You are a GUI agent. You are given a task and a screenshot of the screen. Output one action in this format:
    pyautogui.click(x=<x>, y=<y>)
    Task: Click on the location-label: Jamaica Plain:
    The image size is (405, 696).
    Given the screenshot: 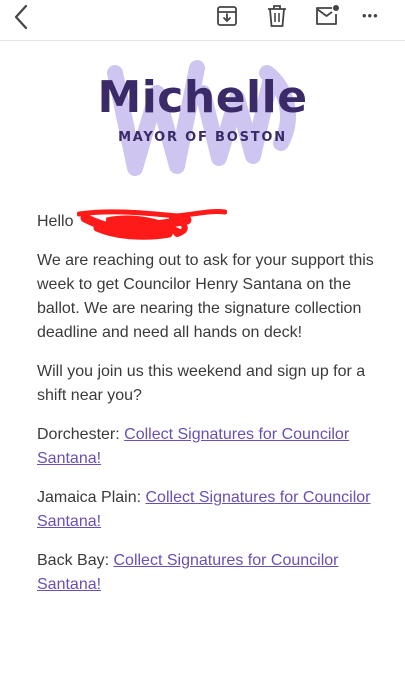 What is the action you would take?
    pyautogui.click(x=89, y=497)
    